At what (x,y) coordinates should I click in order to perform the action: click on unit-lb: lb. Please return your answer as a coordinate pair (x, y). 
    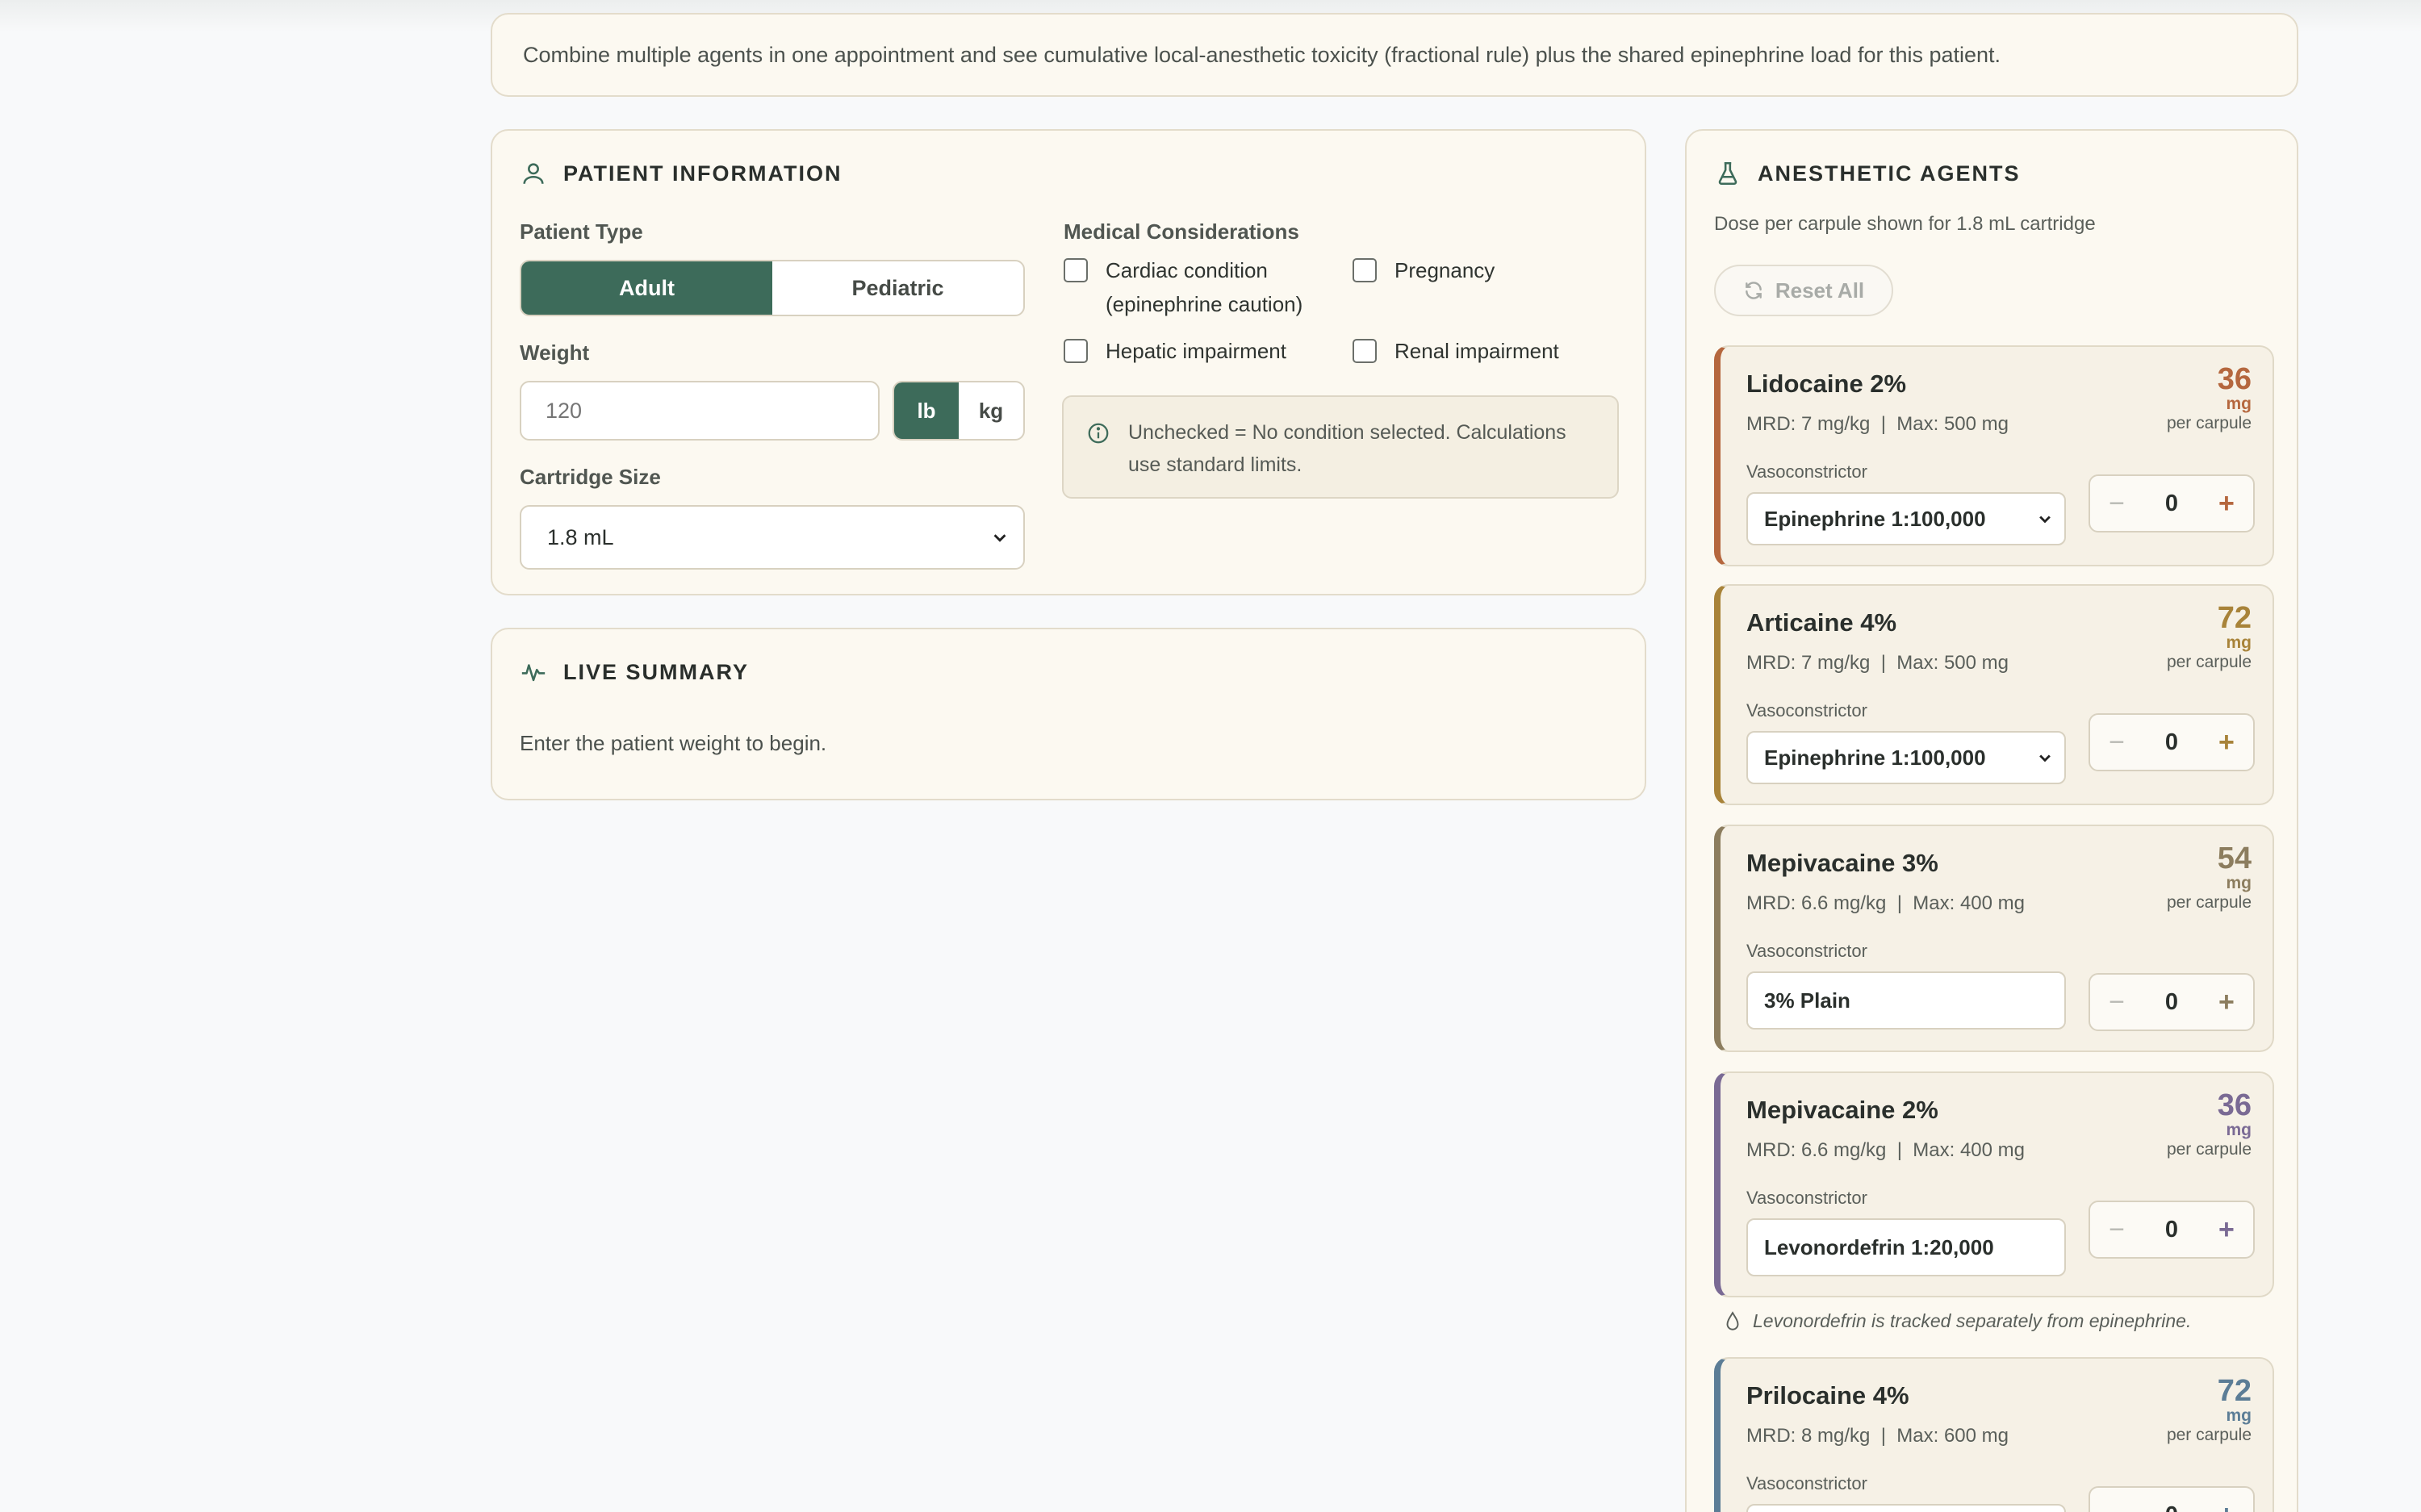
    Looking at the image, I should click on (926, 410).